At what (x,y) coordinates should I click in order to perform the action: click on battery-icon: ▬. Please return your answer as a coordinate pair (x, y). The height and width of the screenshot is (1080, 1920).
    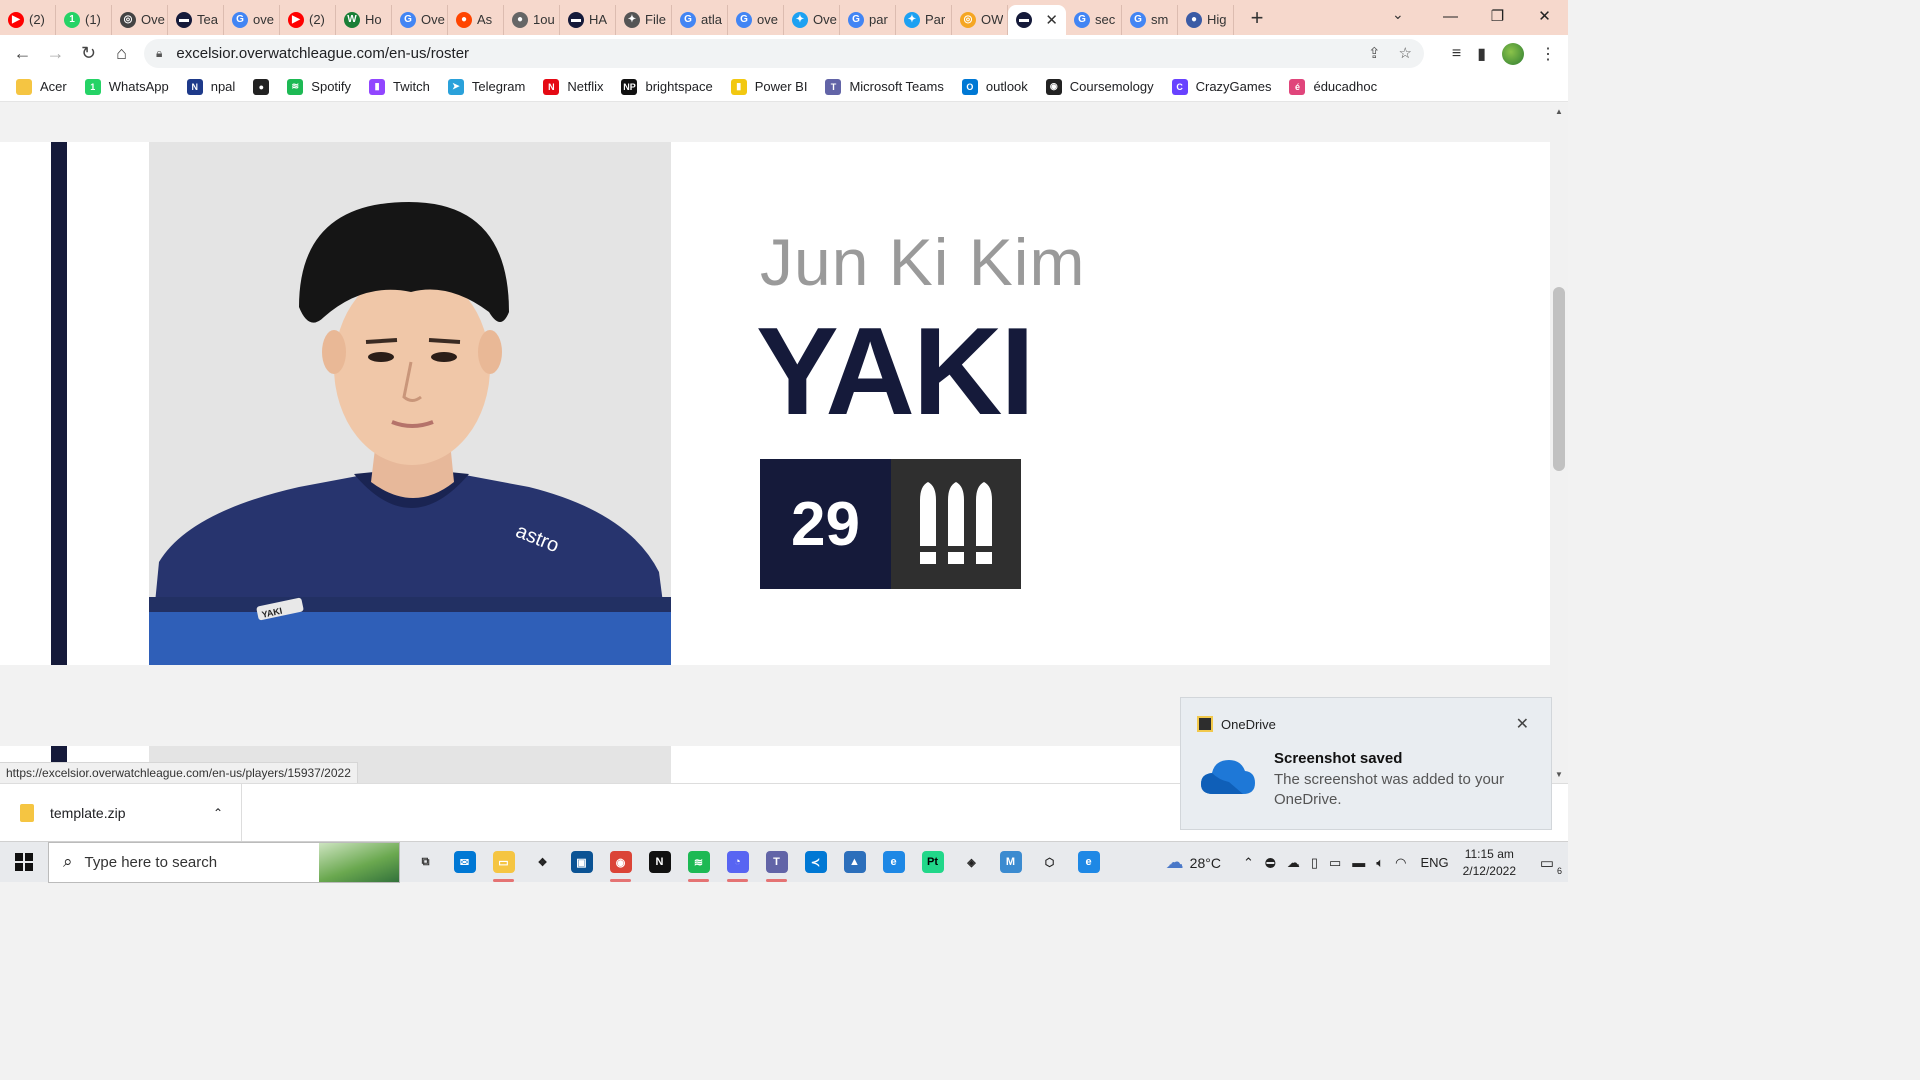
    Looking at the image, I should click on (1358, 863).